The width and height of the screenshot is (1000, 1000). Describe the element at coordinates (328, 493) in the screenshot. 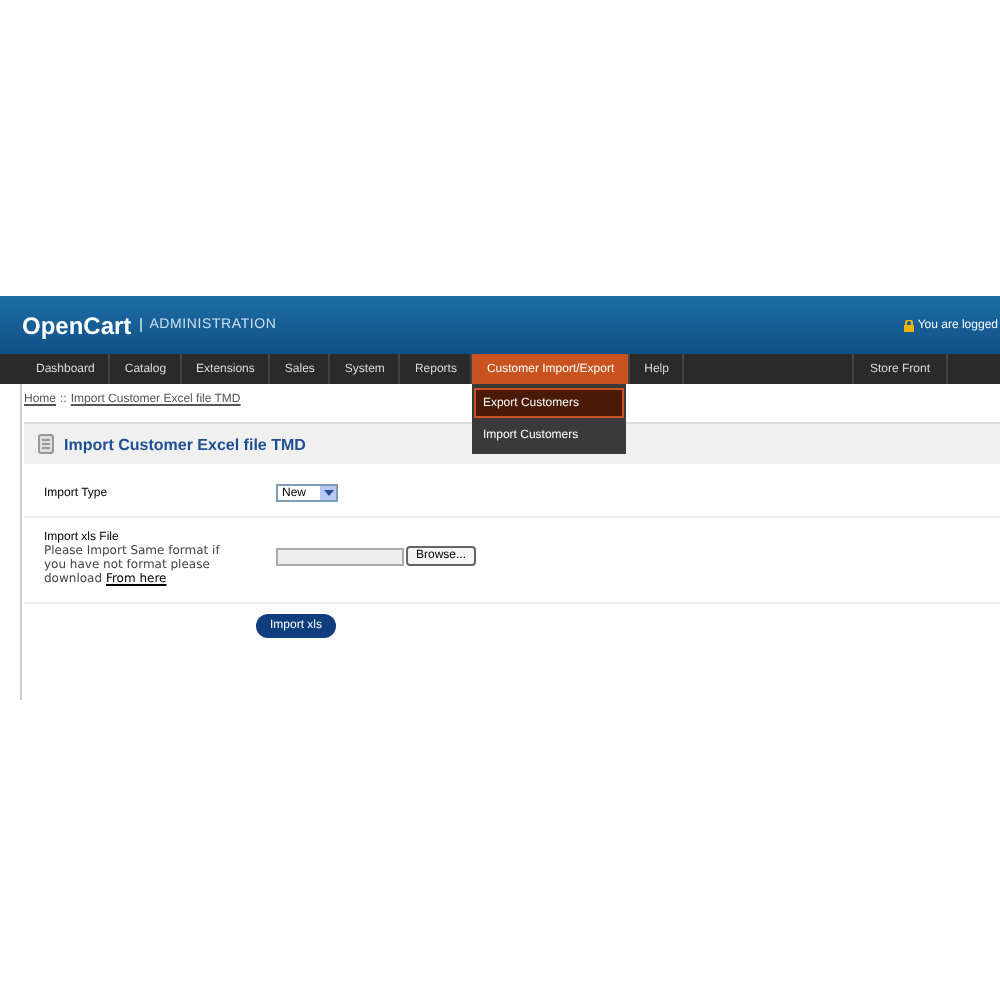

I see `dropdown-arrow-icon` at that location.